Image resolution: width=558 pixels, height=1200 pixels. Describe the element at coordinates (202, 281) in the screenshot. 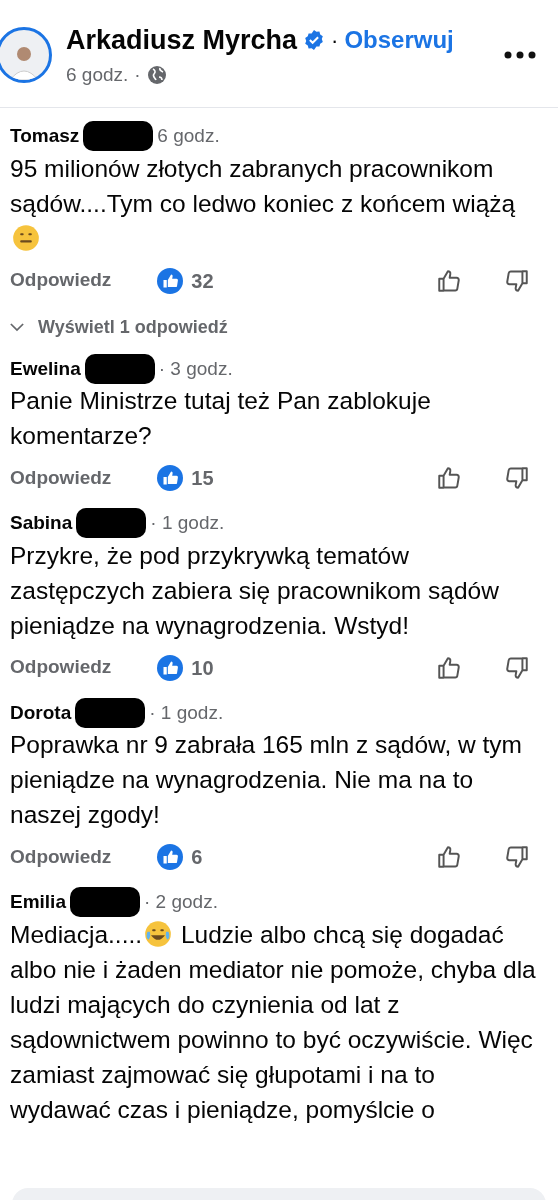

I see `like-count: 32` at that location.